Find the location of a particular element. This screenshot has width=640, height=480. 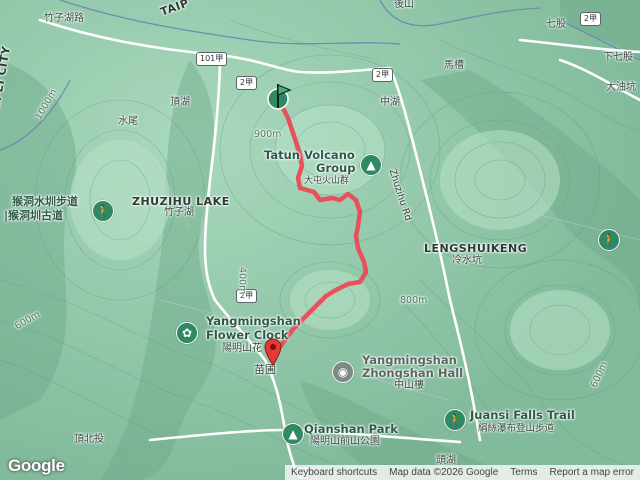

label-zhongshan-hall-1: Yangmingshan is located at coordinates (409, 360).